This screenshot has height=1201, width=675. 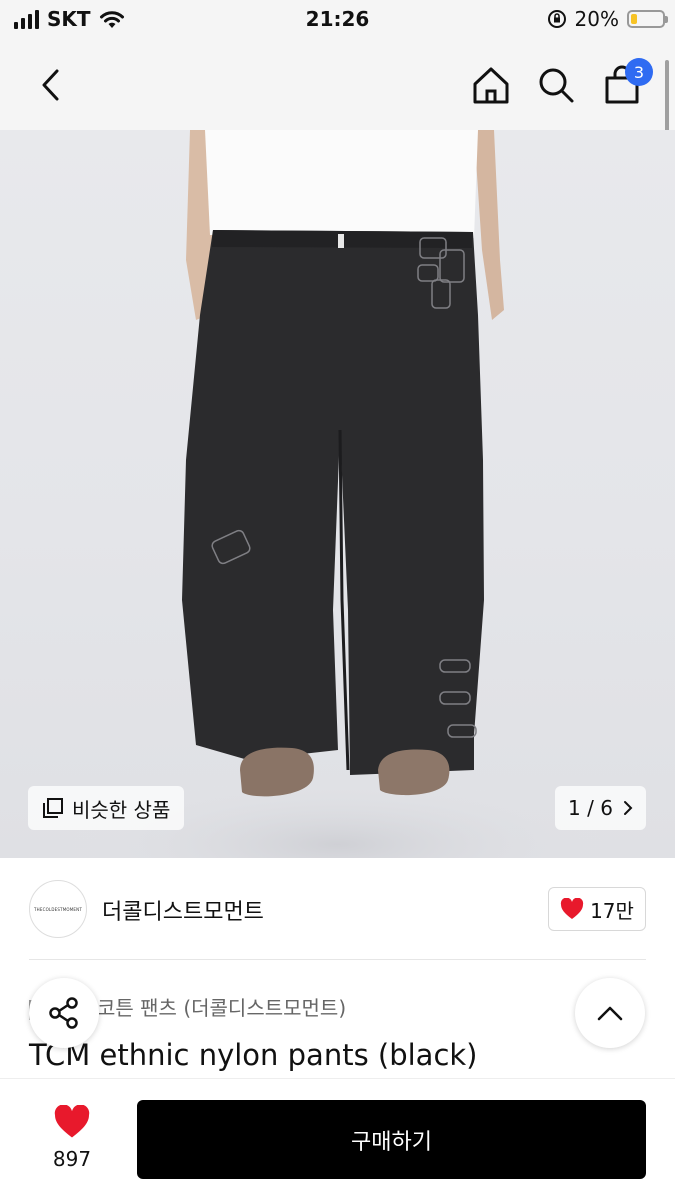 I want to click on chevron-up-icon, so click(x=610, y=1013).